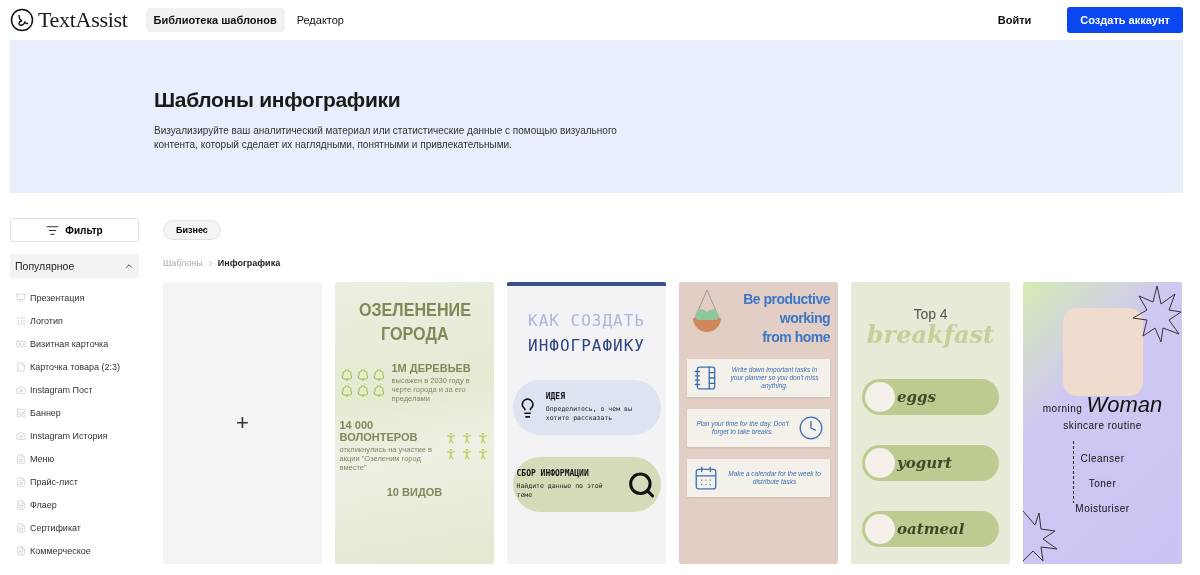 Image resolution: width=1200 pixels, height=575 pixels. Describe the element at coordinates (74, 389) in the screenshot. I see `category-item: Instagram Пост` at that location.